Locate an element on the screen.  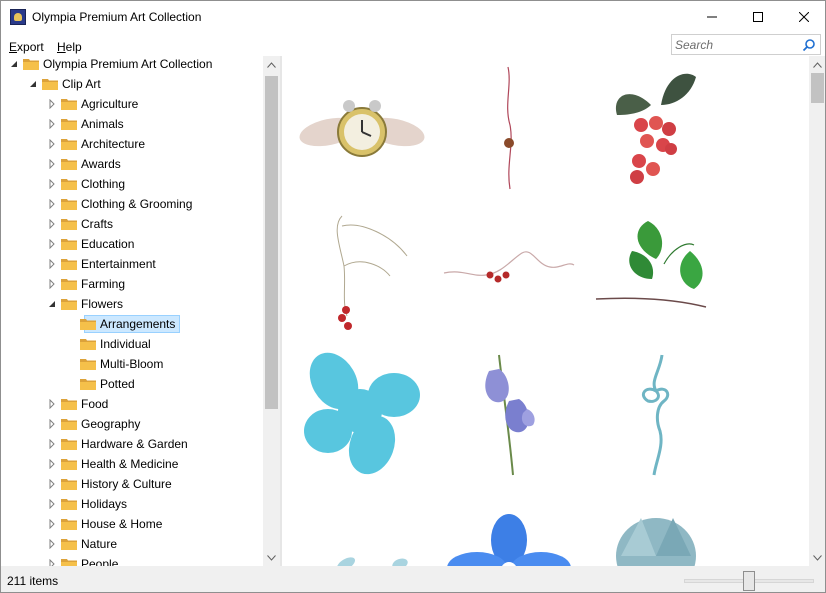
tree-item-subcategory: Multi-Bloom is located at coordinates (132, 364).